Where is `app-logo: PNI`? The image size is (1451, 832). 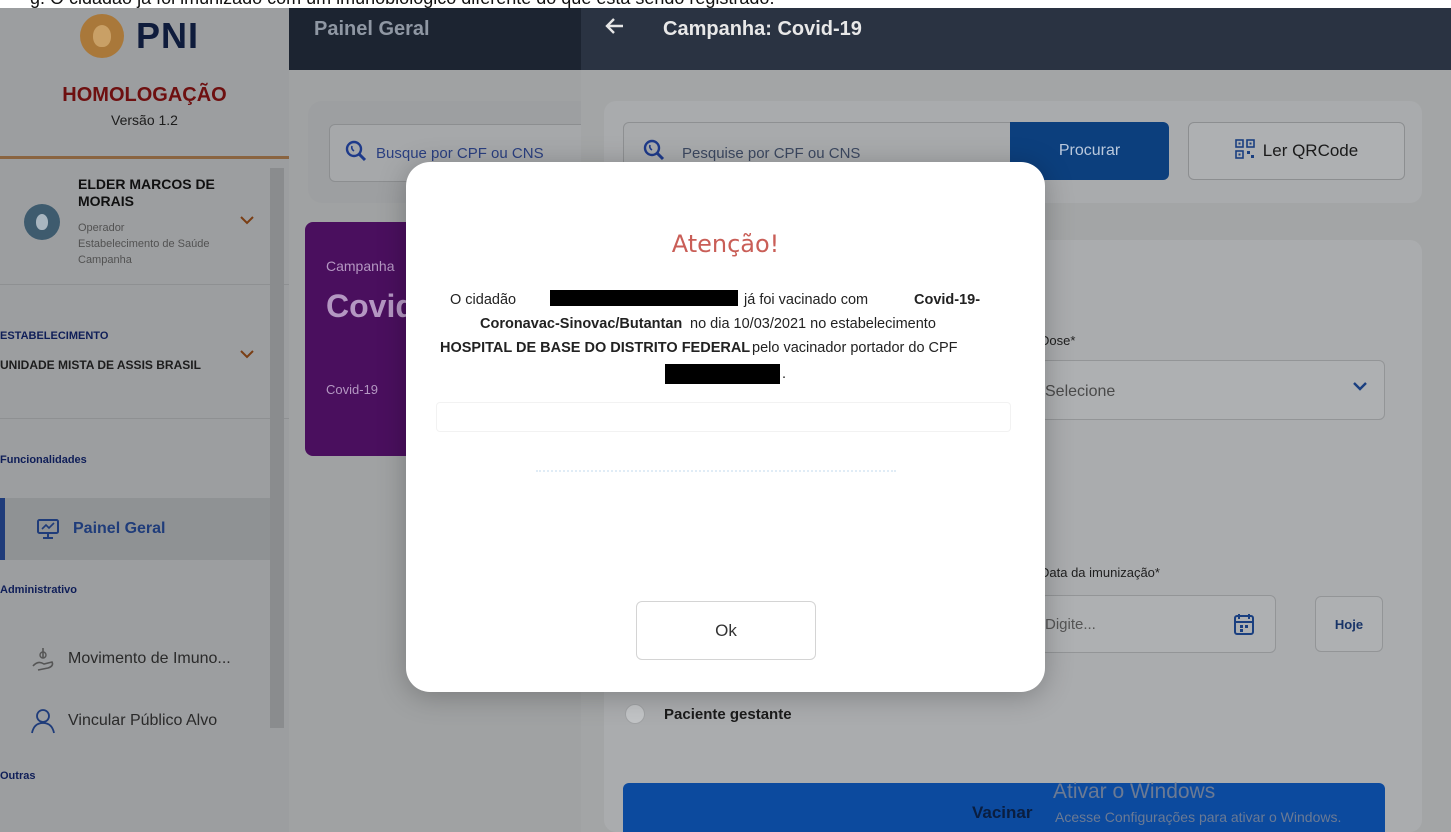 app-logo: PNI is located at coordinates (139, 36).